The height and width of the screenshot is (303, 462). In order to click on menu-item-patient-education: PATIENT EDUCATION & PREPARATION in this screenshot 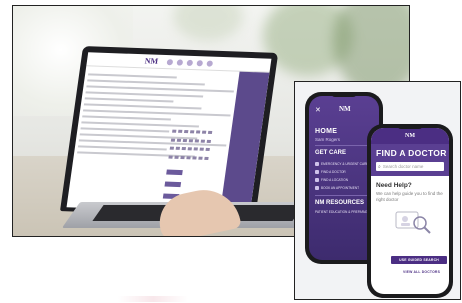, I will do `click(344, 212)`.